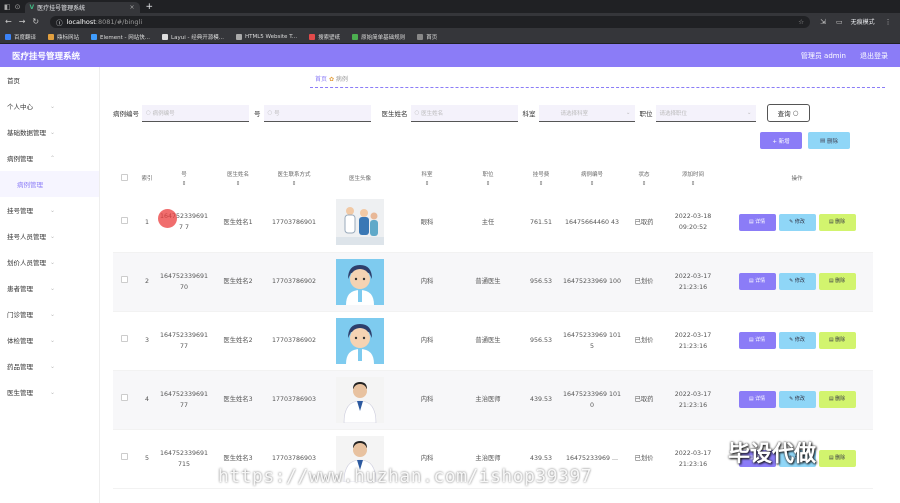  Describe the element at coordinates (586, 113) in the screenshot. I see `dept-select: 请选择科室 ⌄` at that location.